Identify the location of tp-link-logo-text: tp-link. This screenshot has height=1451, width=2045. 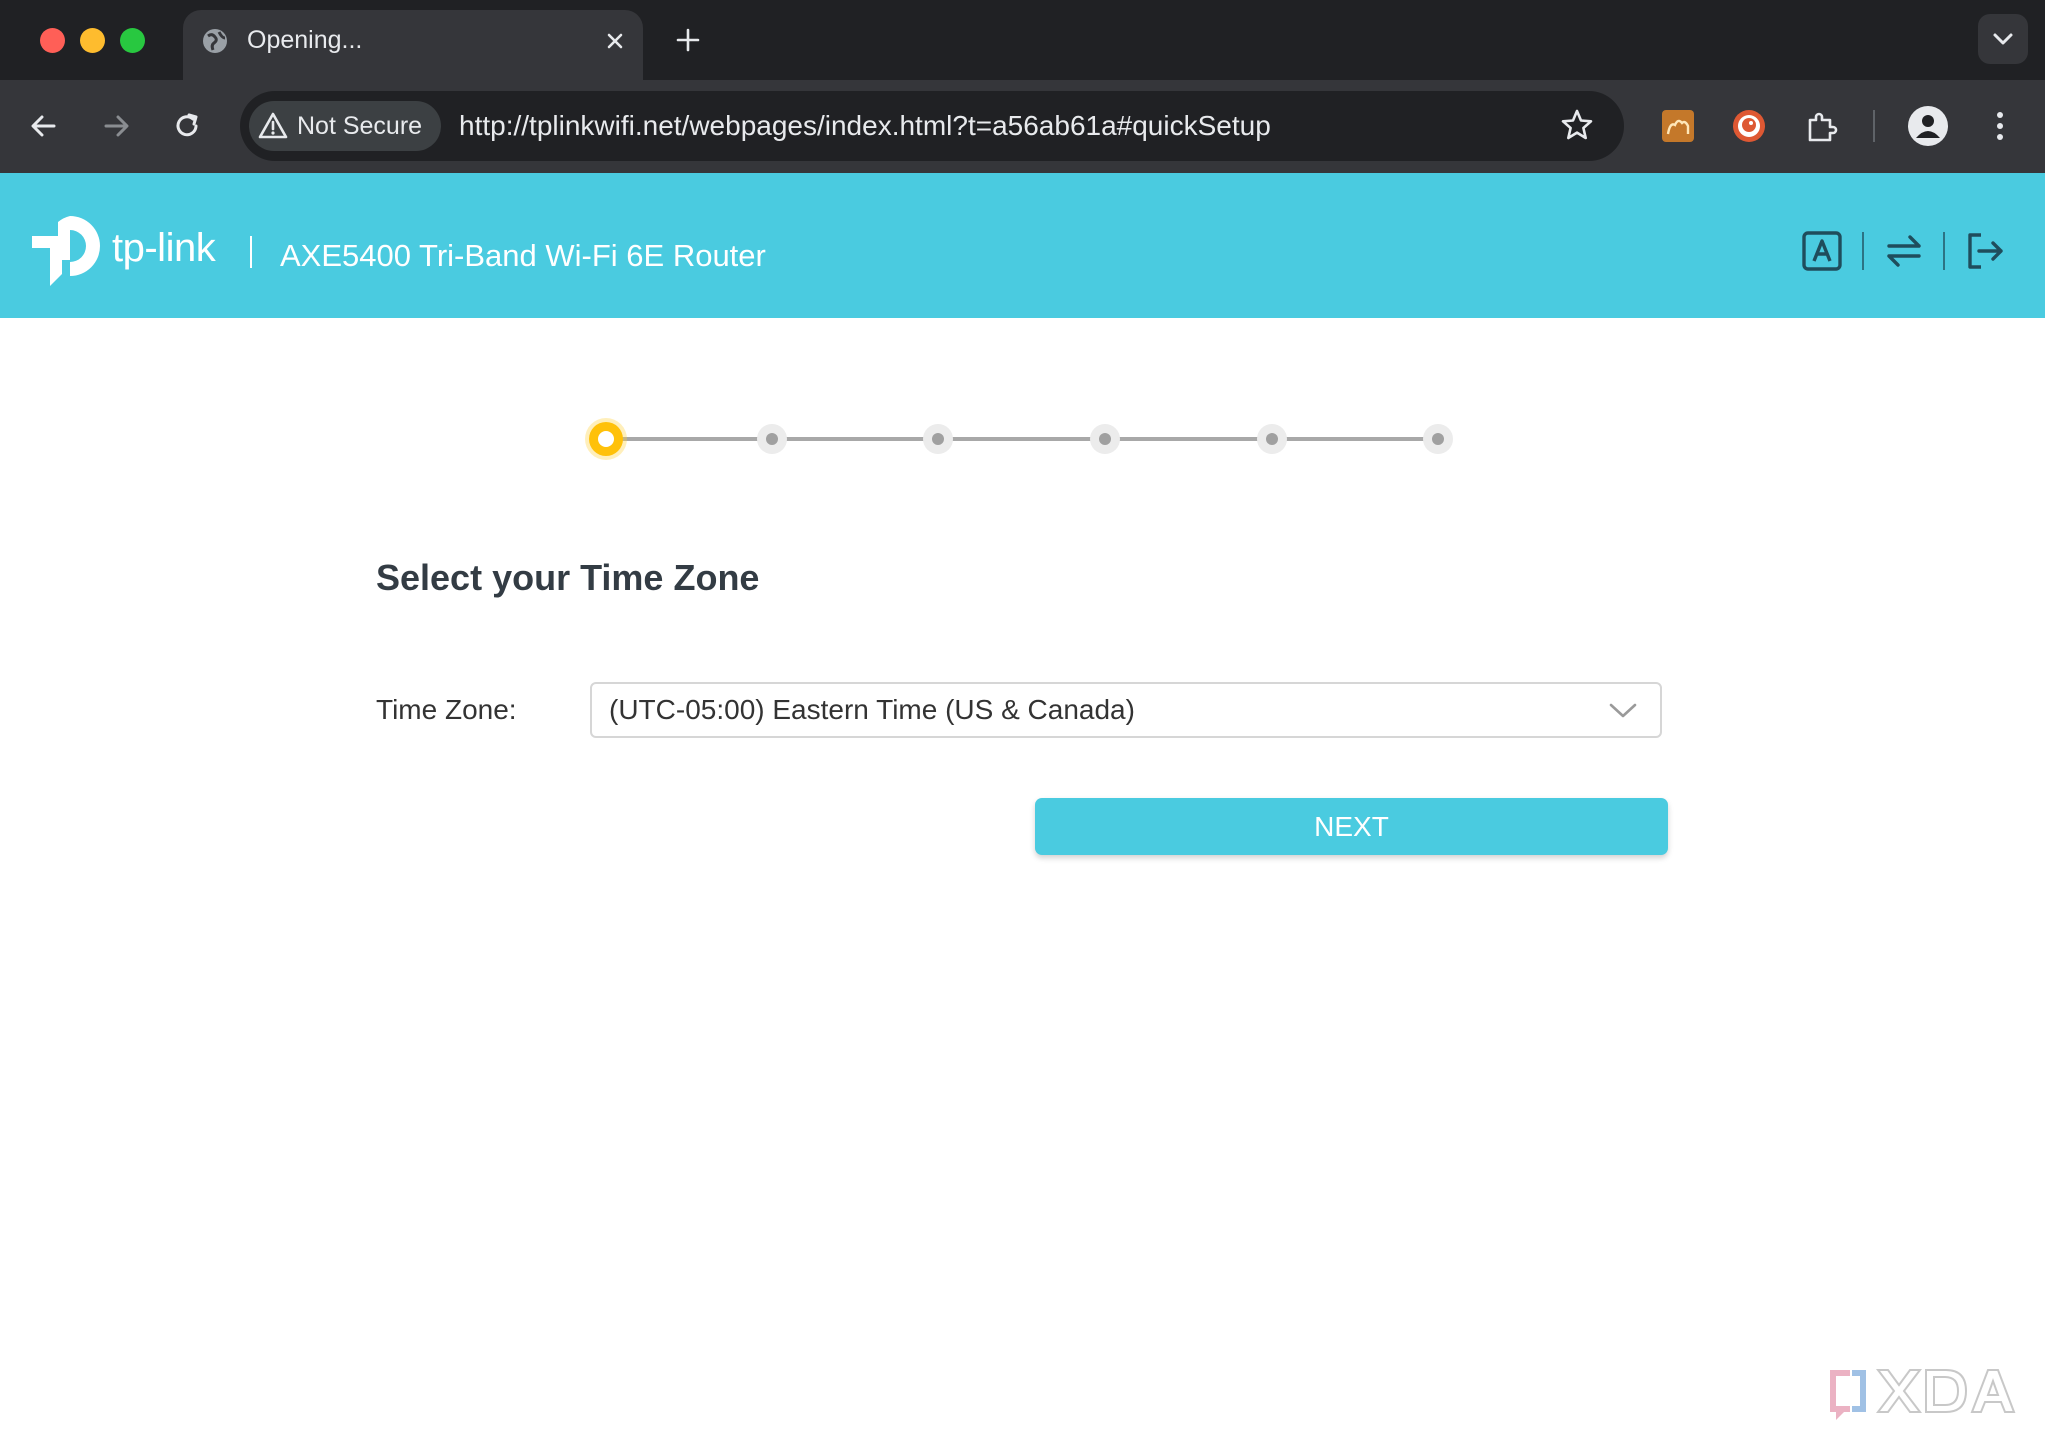
(164, 248).